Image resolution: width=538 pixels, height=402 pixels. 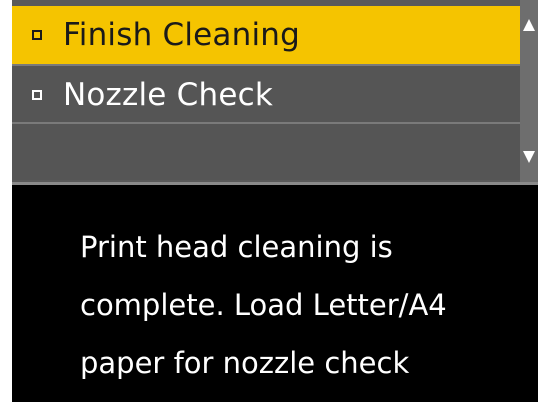 What do you see at coordinates (529, 25) in the screenshot?
I see `triangle-up-icon` at bounding box center [529, 25].